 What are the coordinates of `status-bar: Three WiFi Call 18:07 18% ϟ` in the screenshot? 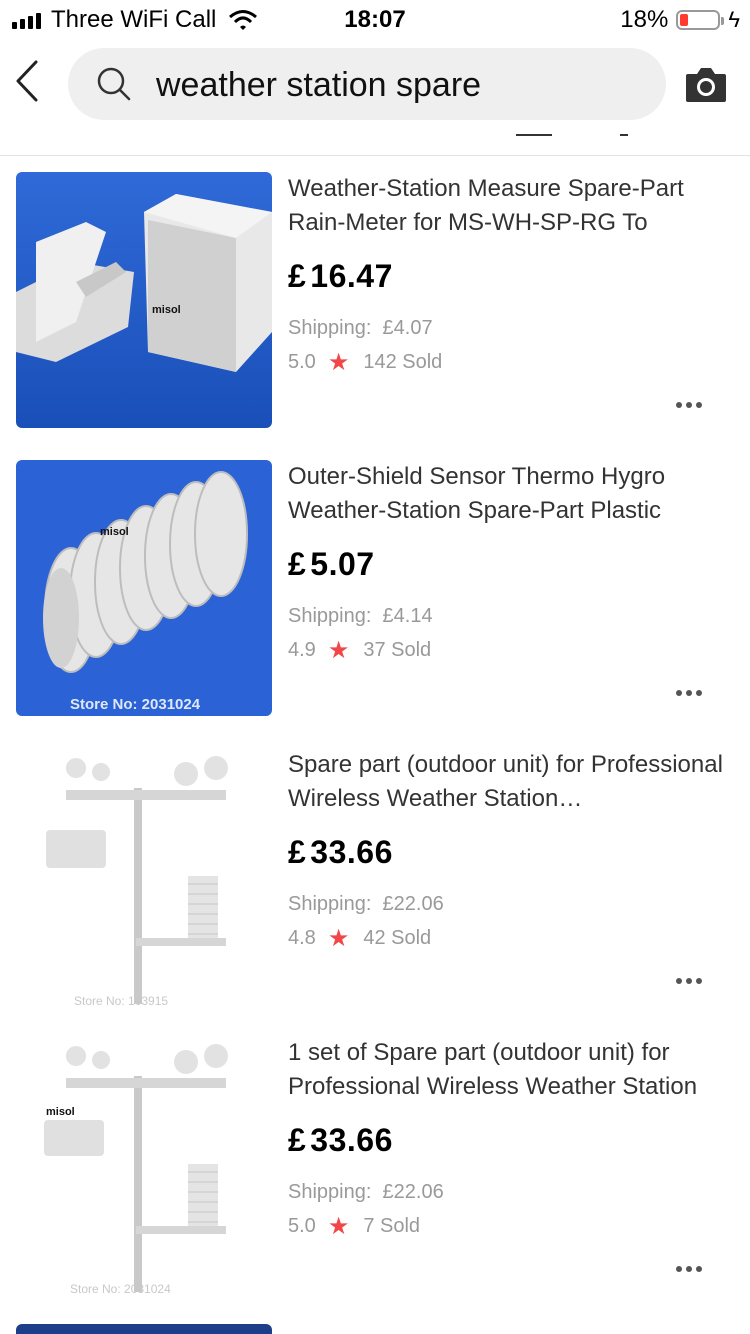 It's located at (375, 20).